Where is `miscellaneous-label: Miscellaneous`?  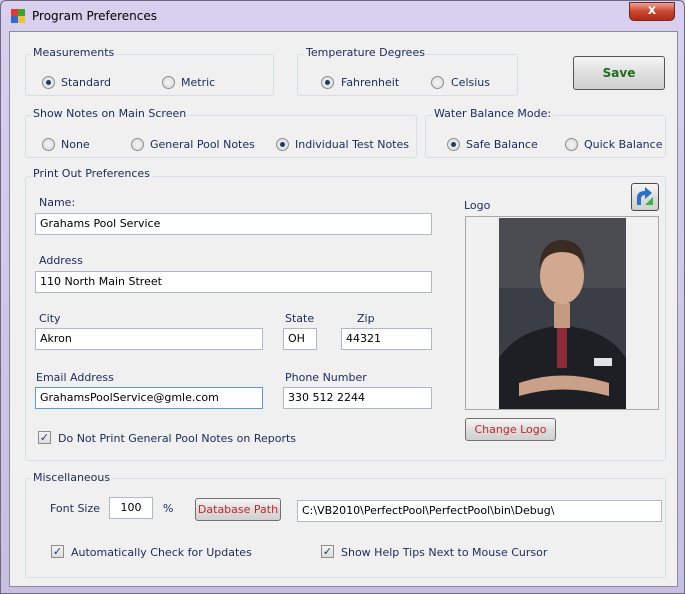 miscellaneous-label: Miscellaneous is located at coordinates (72, 477).